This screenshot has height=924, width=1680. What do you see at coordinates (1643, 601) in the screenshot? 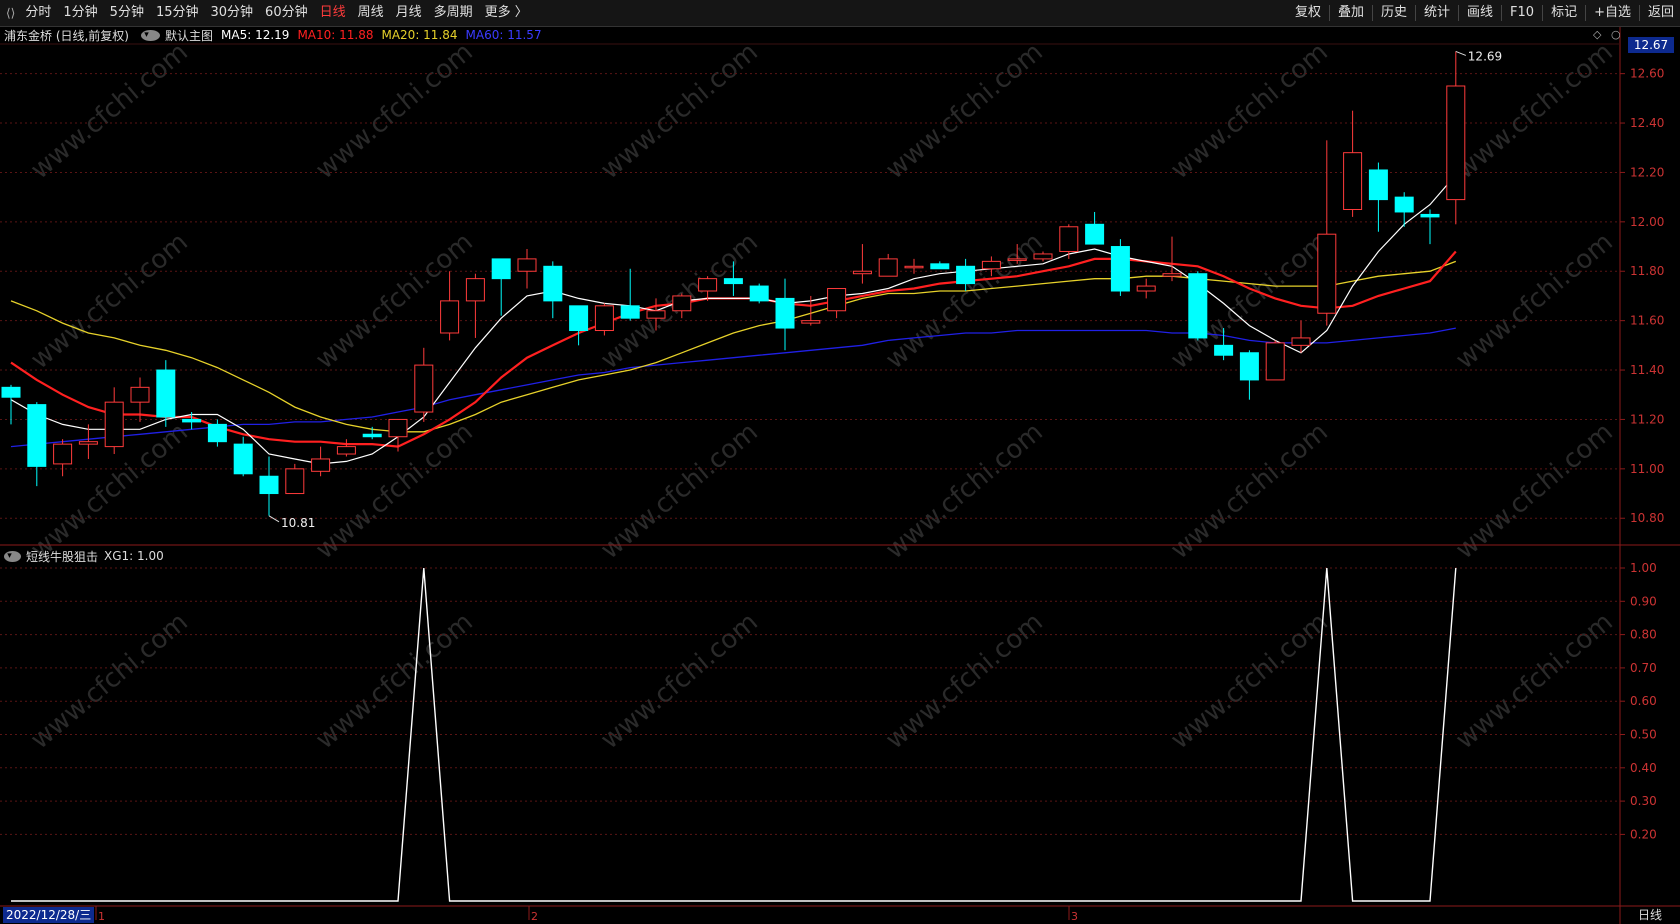
I see `sub-tick-label: 0.90` at bounding box center [1643, 601].